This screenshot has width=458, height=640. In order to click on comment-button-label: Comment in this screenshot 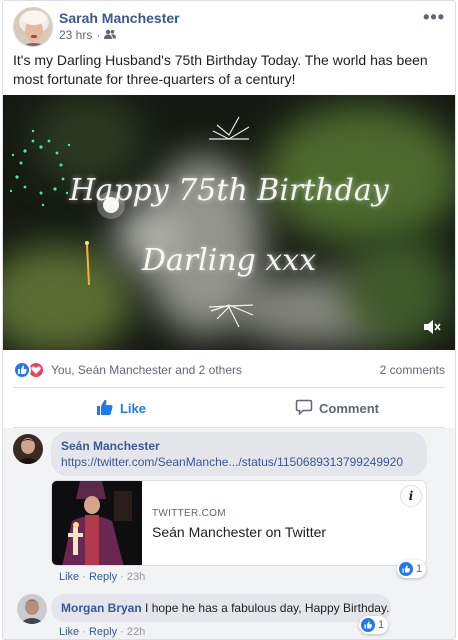, I will do `click(349, 408)`.